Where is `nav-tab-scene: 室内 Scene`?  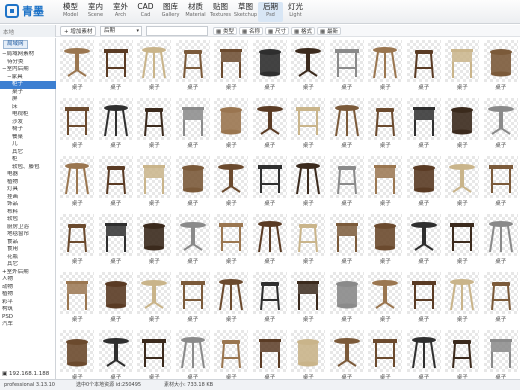 nav-tab-scene: 室内 Scene is located at coordinates (95, 12).